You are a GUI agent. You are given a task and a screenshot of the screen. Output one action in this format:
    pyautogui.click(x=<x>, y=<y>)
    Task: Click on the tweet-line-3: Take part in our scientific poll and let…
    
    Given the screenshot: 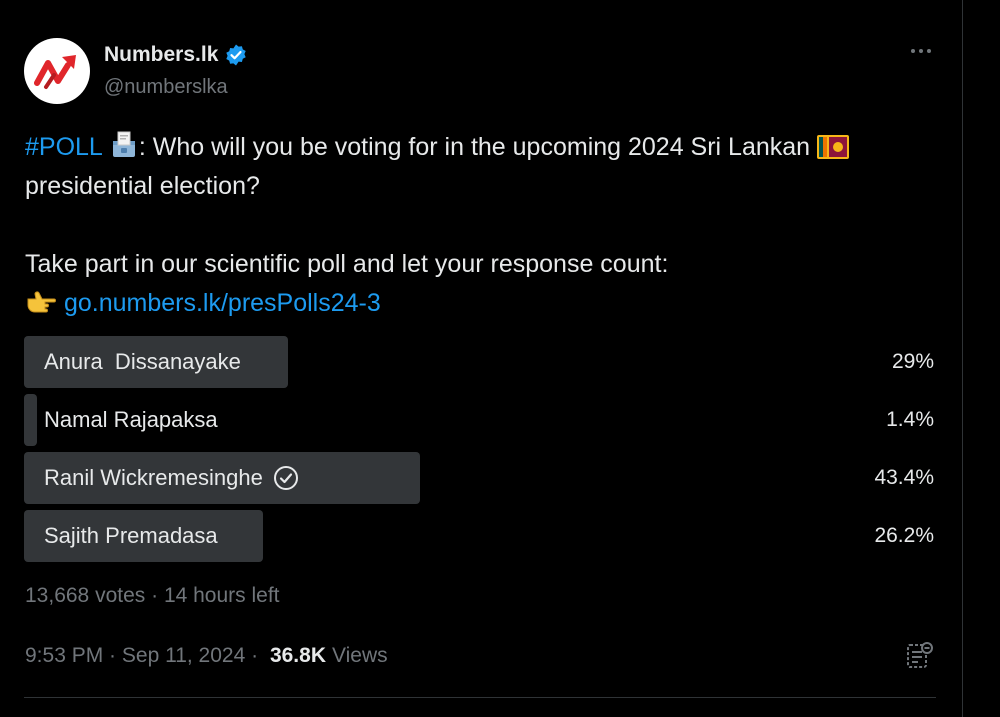 What is the action you would take?
    pyautogui.click(x=347, y=264)
    